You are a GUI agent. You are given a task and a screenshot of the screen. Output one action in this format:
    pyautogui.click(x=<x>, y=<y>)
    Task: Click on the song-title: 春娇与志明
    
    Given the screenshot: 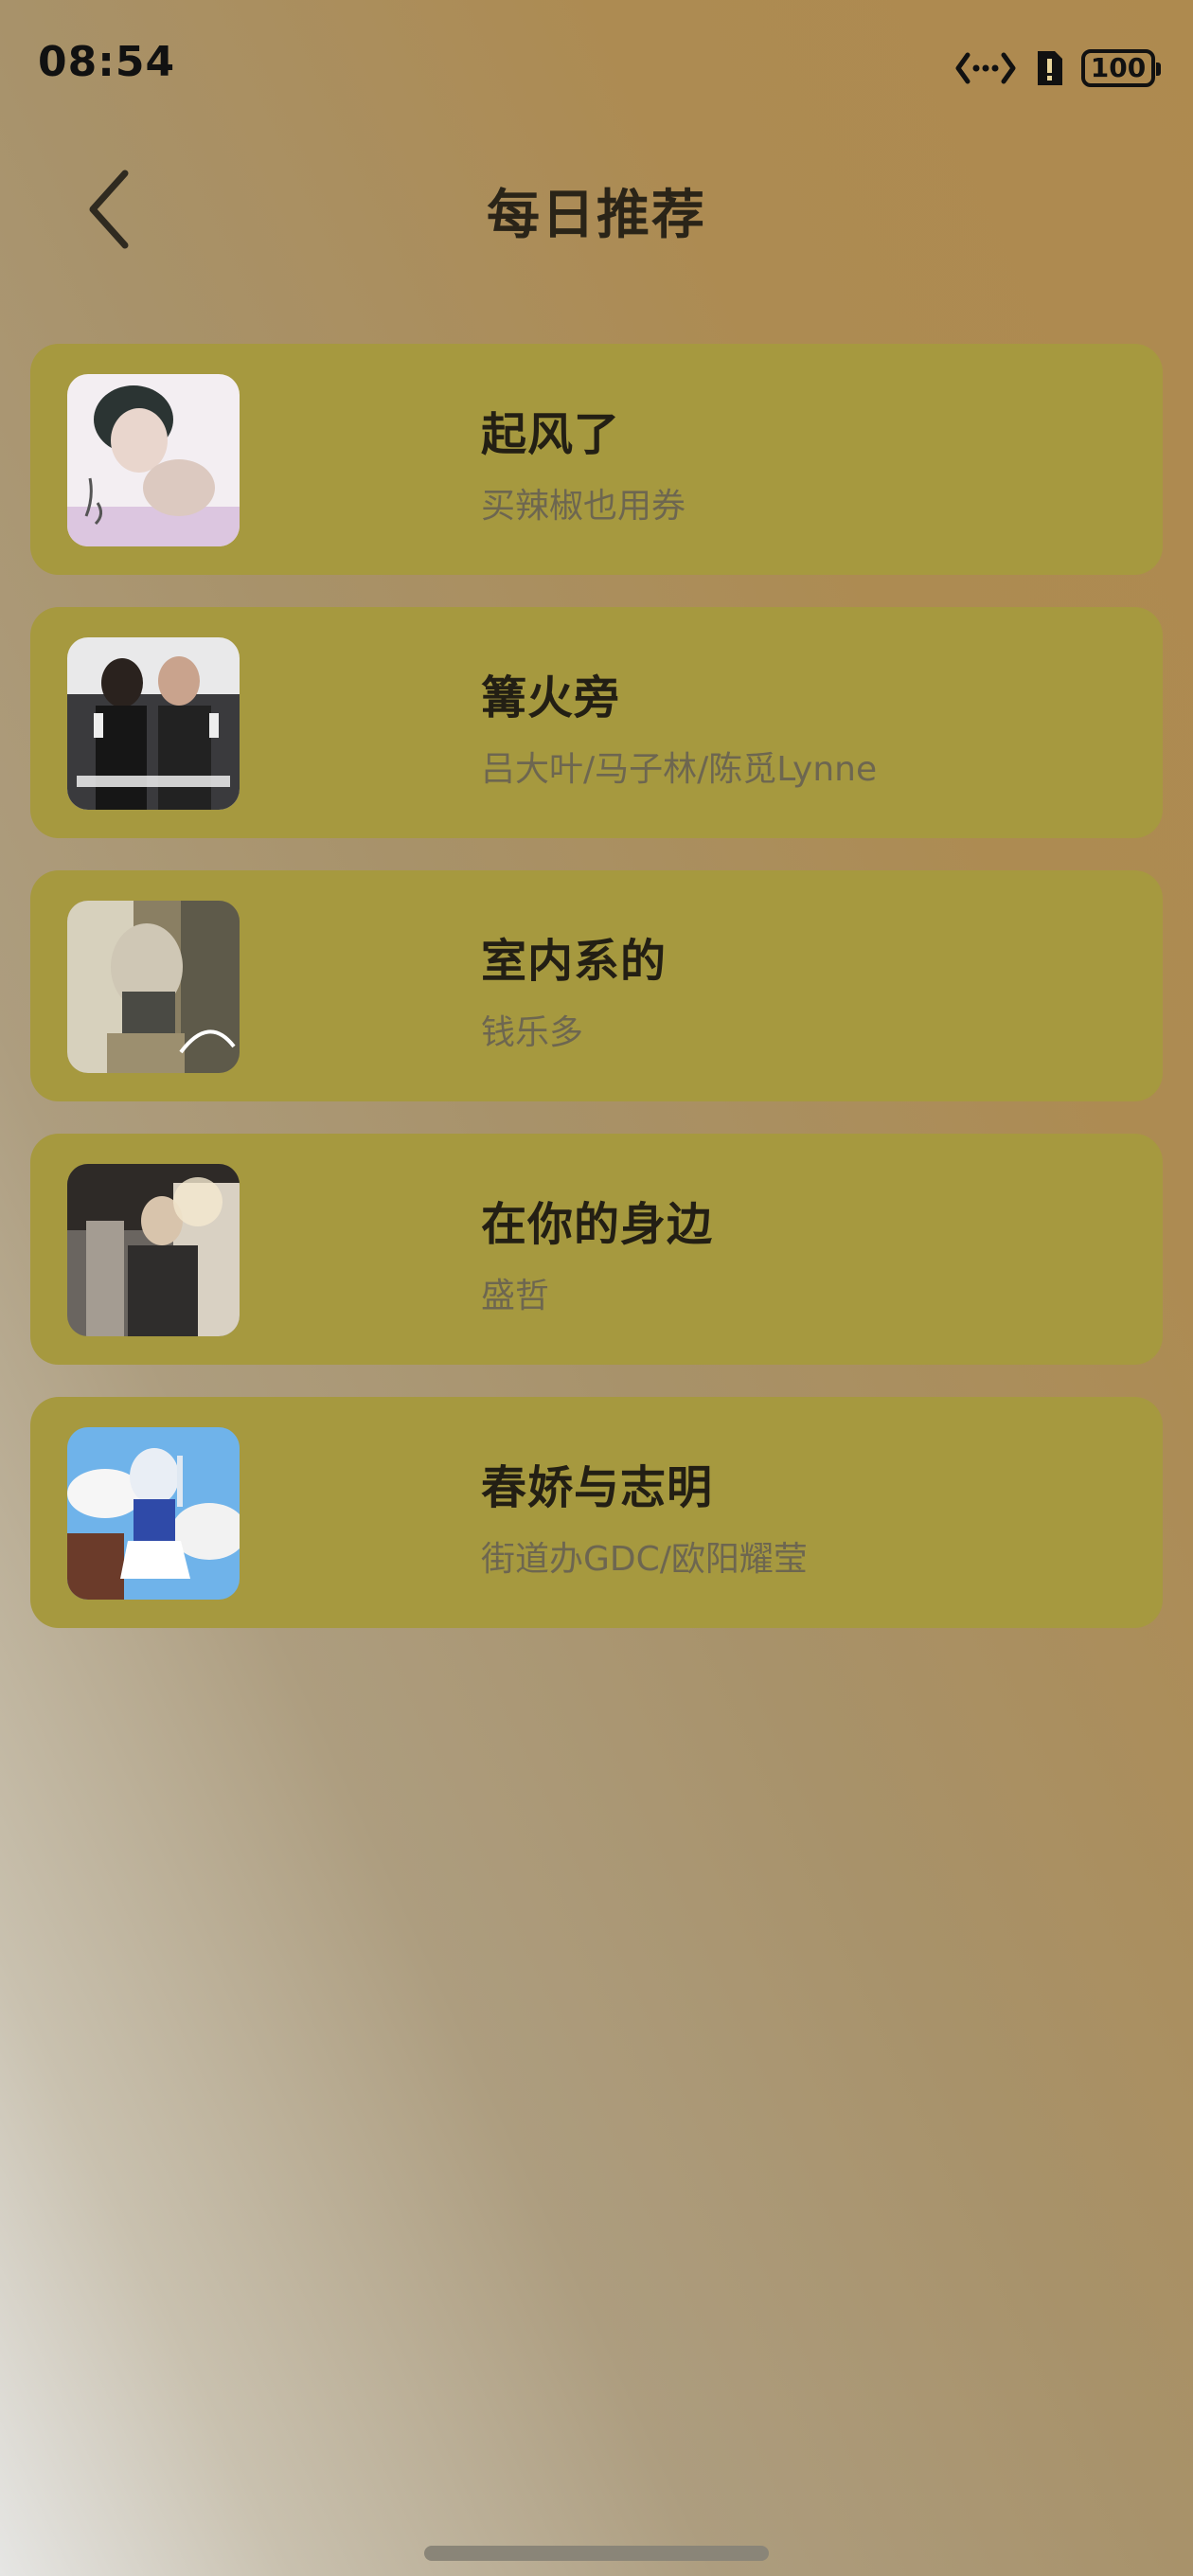 What is the action you would take?
    pyautogui.click(x=597, y=1487)
    